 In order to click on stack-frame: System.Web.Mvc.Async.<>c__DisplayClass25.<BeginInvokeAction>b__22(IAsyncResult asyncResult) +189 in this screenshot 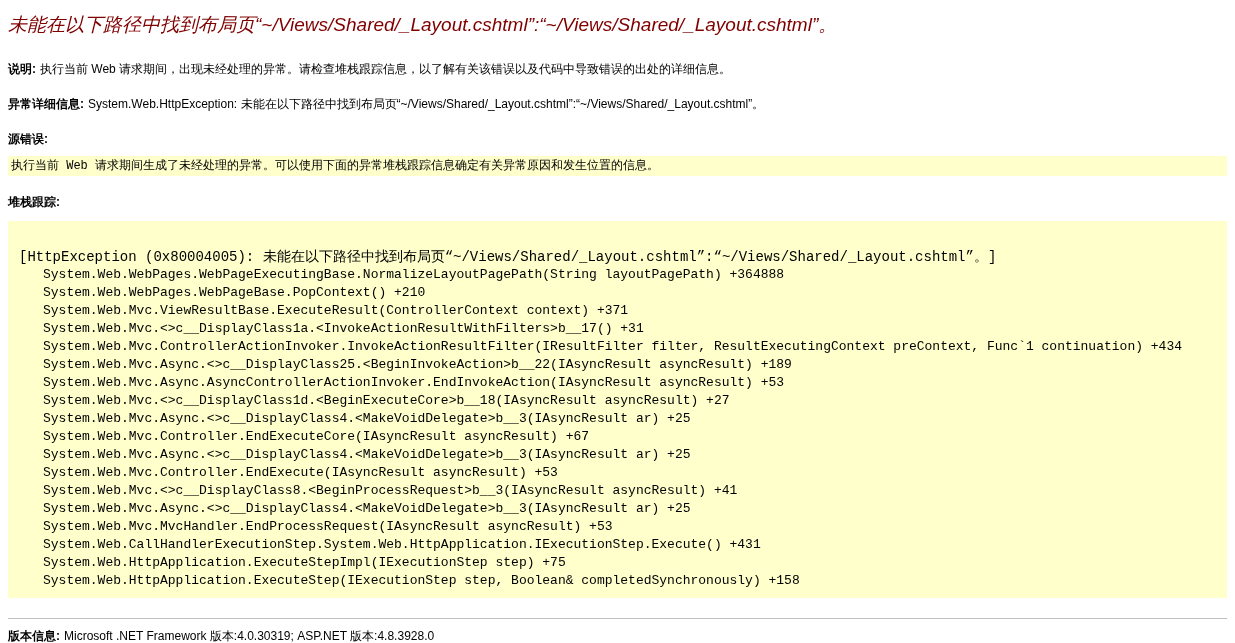, I will do `click(405, 365)`.